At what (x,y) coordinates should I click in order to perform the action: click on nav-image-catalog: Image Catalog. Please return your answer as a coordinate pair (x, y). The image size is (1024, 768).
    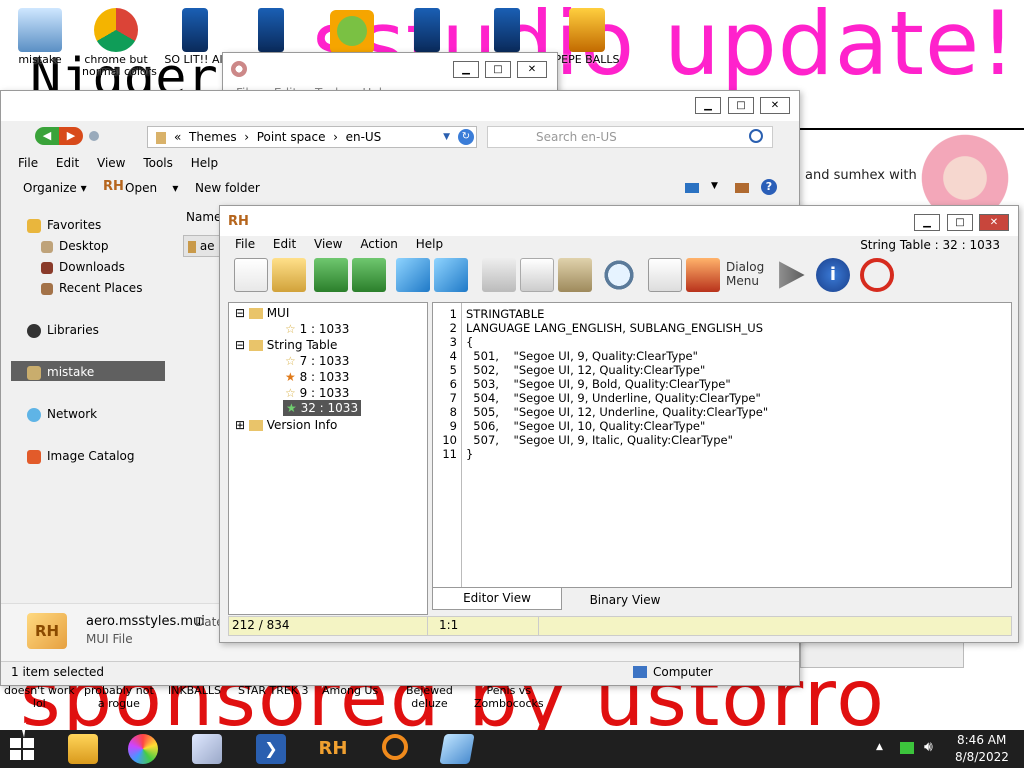
    Looking at the image, I should click on (80, 456).